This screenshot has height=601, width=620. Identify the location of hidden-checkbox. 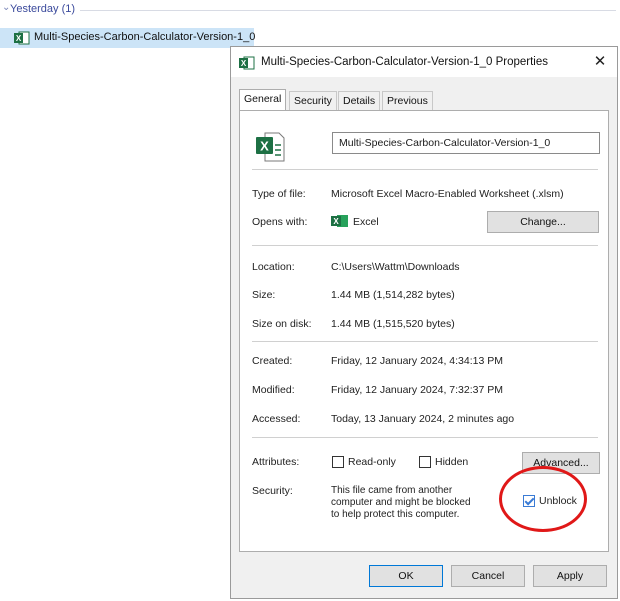
(425, 462).